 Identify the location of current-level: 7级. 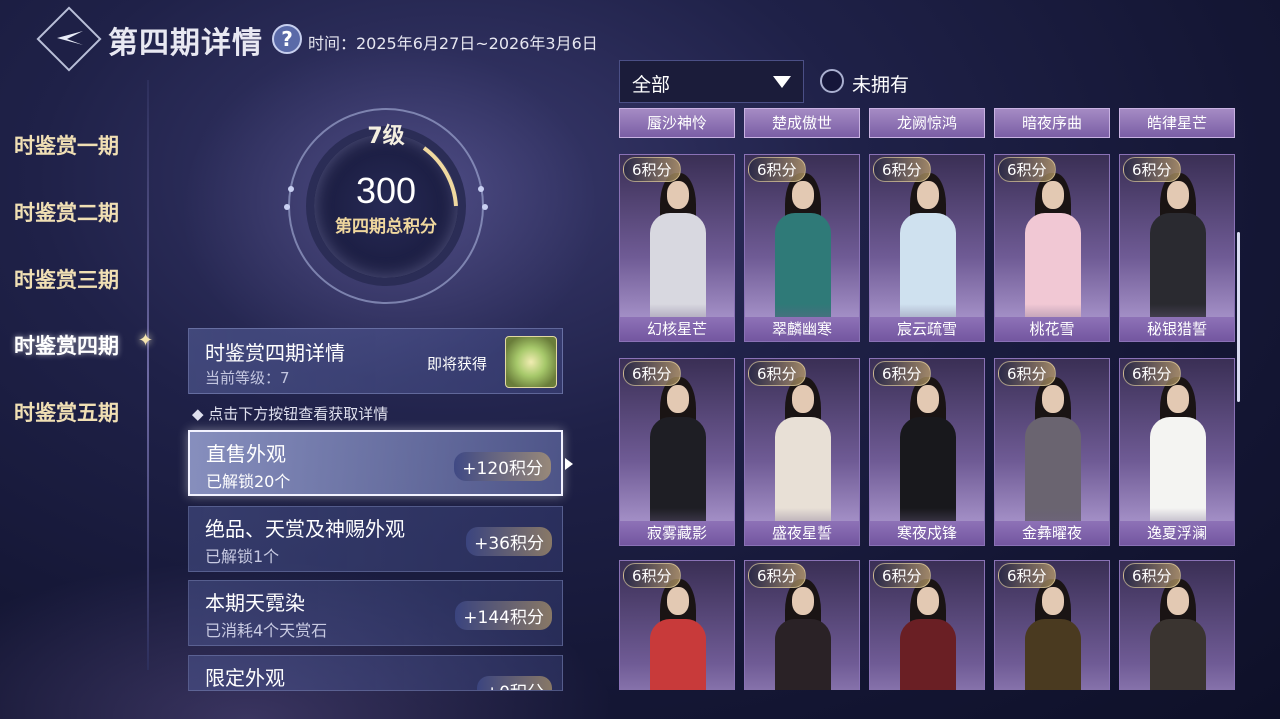
(386, 136).